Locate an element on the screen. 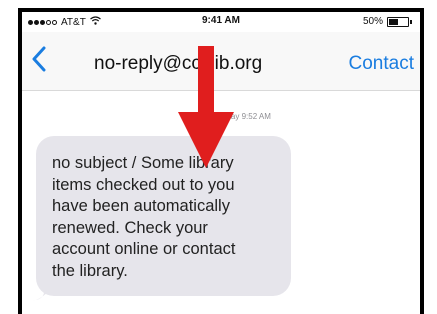 Image resolution: width=437 pixels, height=314 pixels. status-time: 9:41 AM is located at coordinates (221, 20).